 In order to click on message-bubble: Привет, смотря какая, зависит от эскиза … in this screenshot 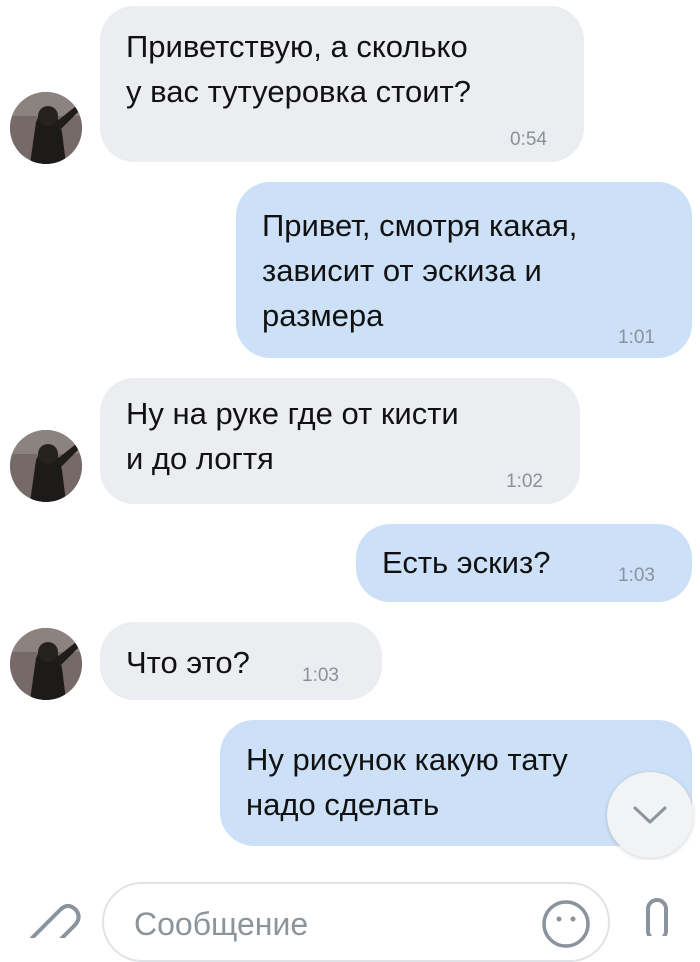, I will do `click(464, 270)`.